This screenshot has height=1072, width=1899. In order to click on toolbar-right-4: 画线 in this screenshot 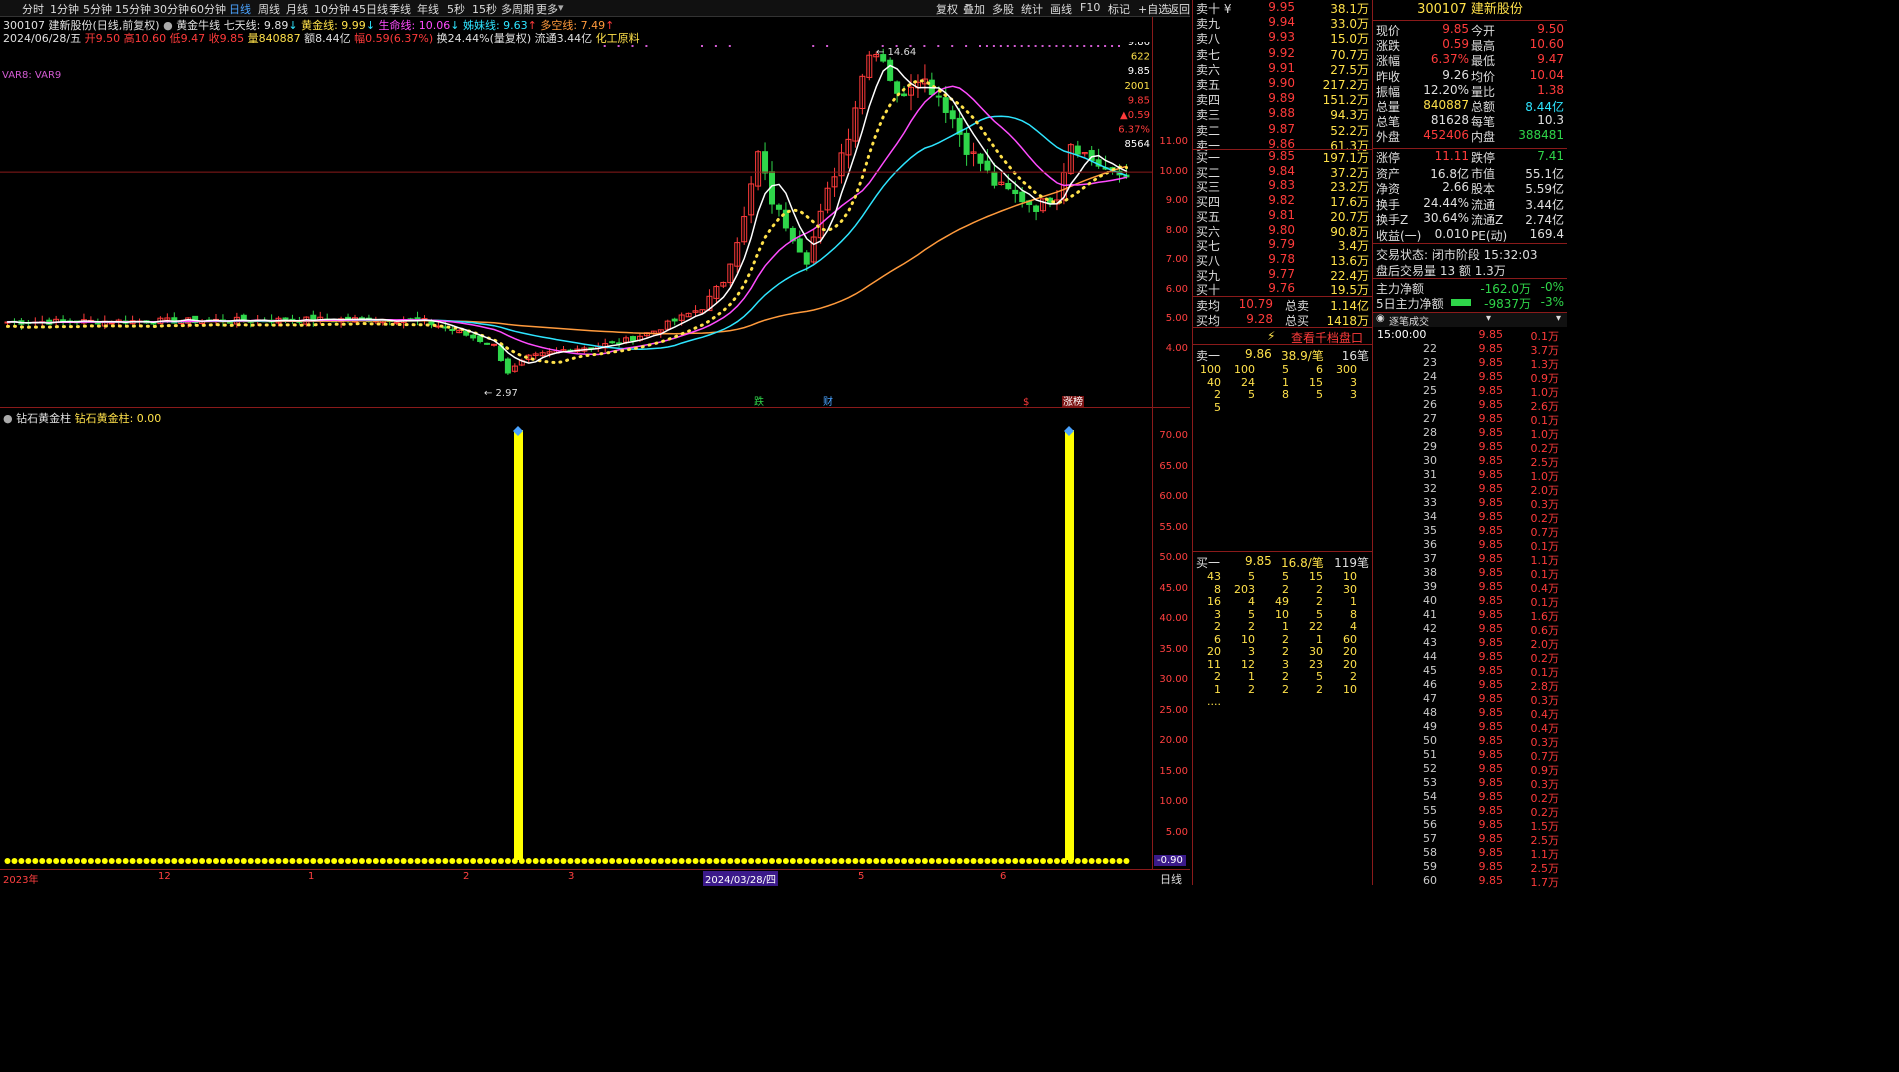, I will do `click(1061, 9)`.